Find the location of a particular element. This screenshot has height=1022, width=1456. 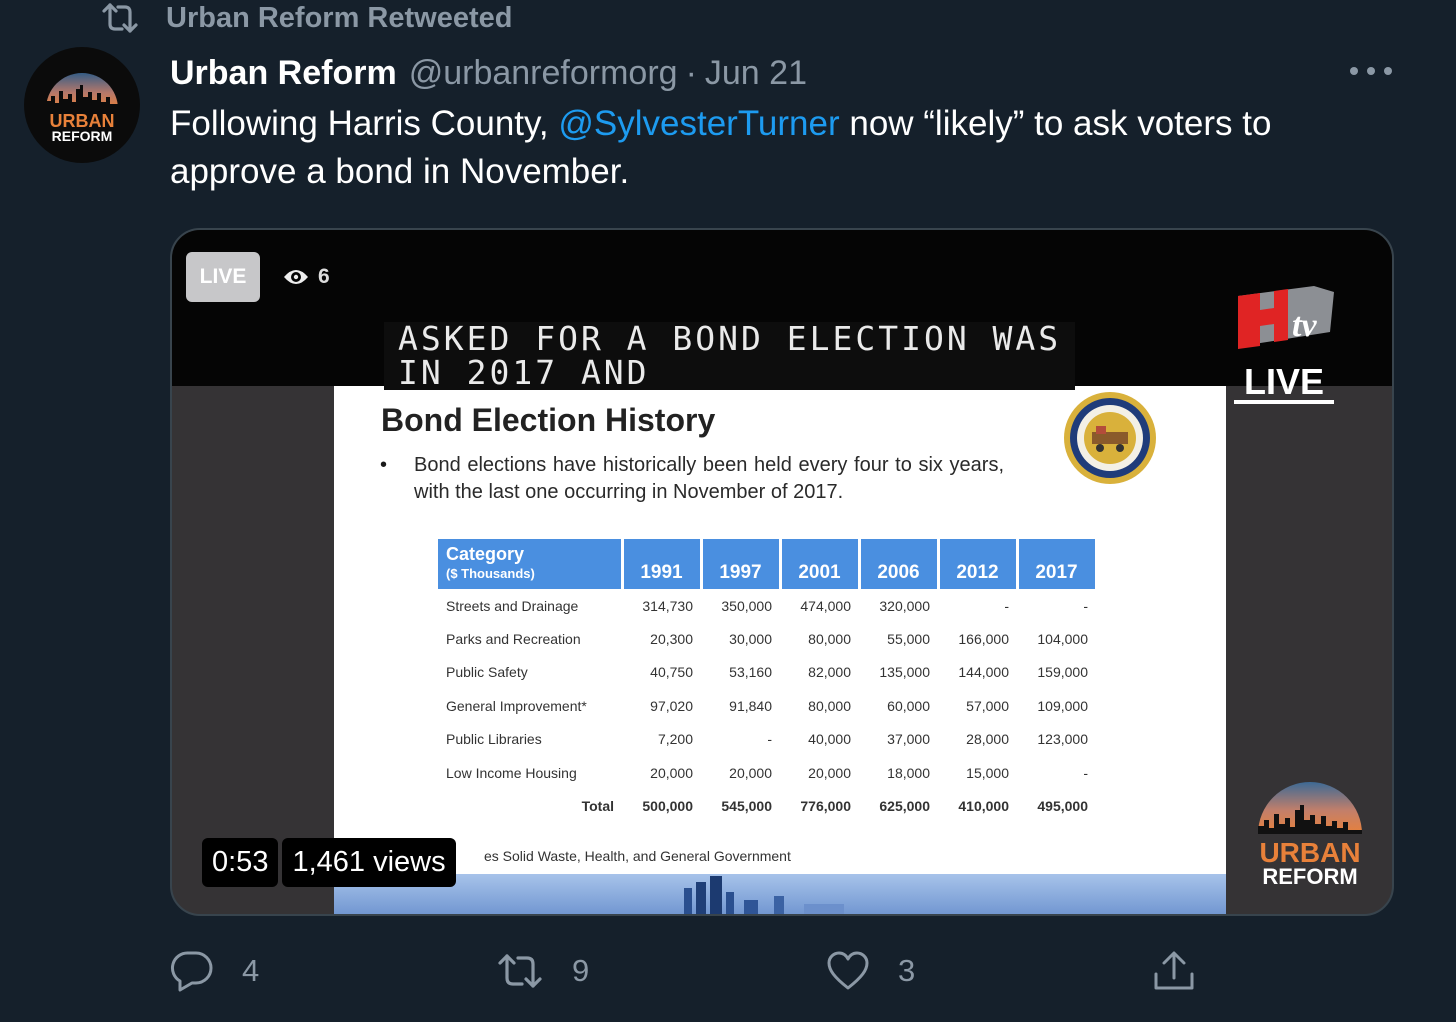

avatar-line2: REFORM is located at coordinates (82, 136).